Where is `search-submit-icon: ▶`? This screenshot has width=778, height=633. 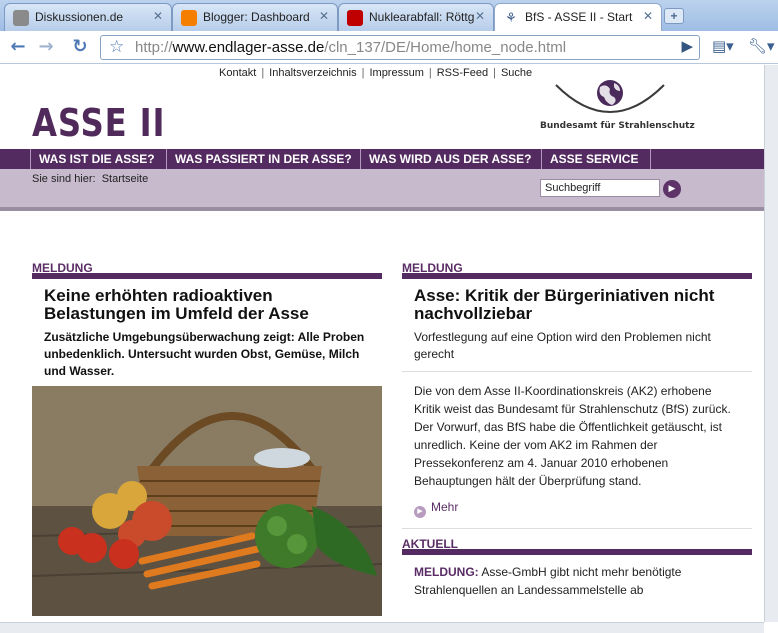 search-submit-icon: ▶ is located at coordinates (672, 189).